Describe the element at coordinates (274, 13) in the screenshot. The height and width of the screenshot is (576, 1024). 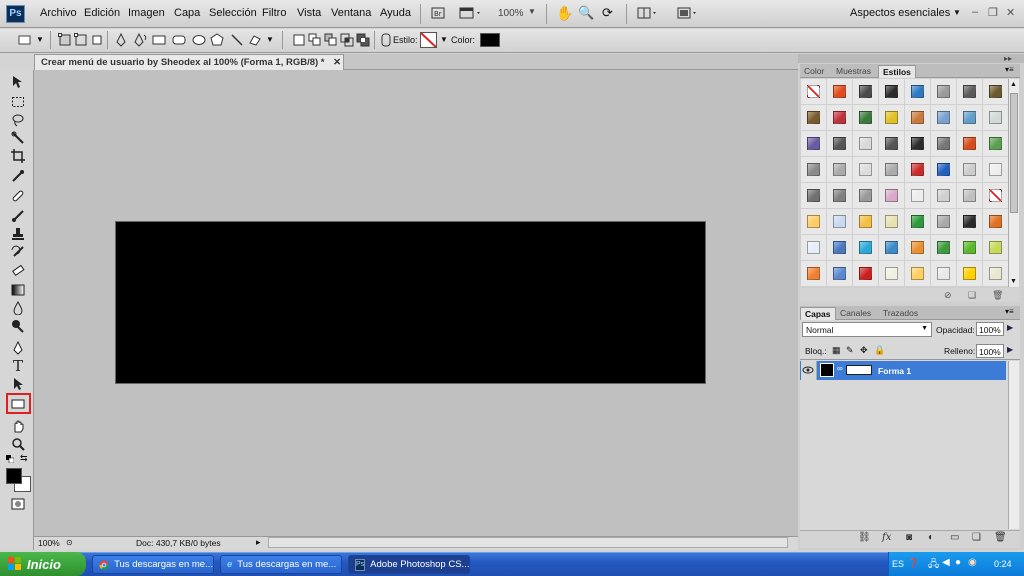
I see `menu-filtro: Filtro` at that location.